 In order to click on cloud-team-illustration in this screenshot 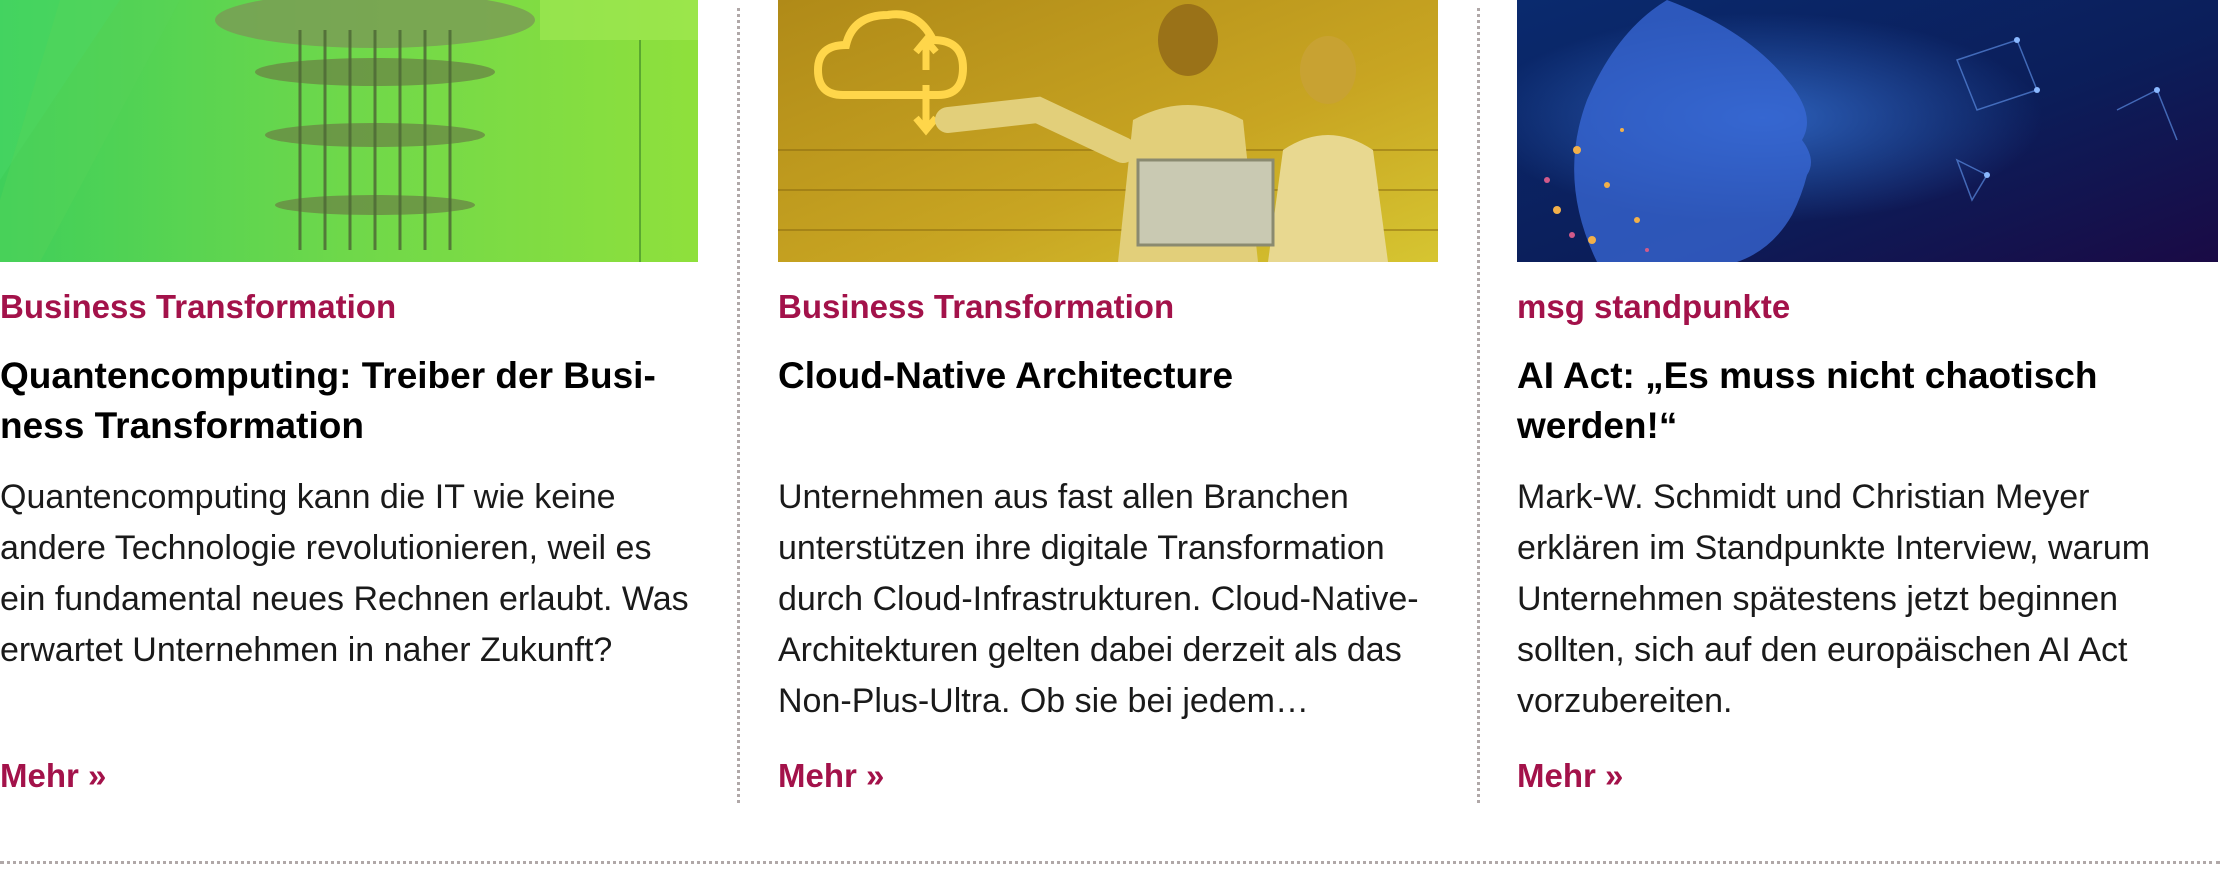, I will do `click(1108, 131)`.